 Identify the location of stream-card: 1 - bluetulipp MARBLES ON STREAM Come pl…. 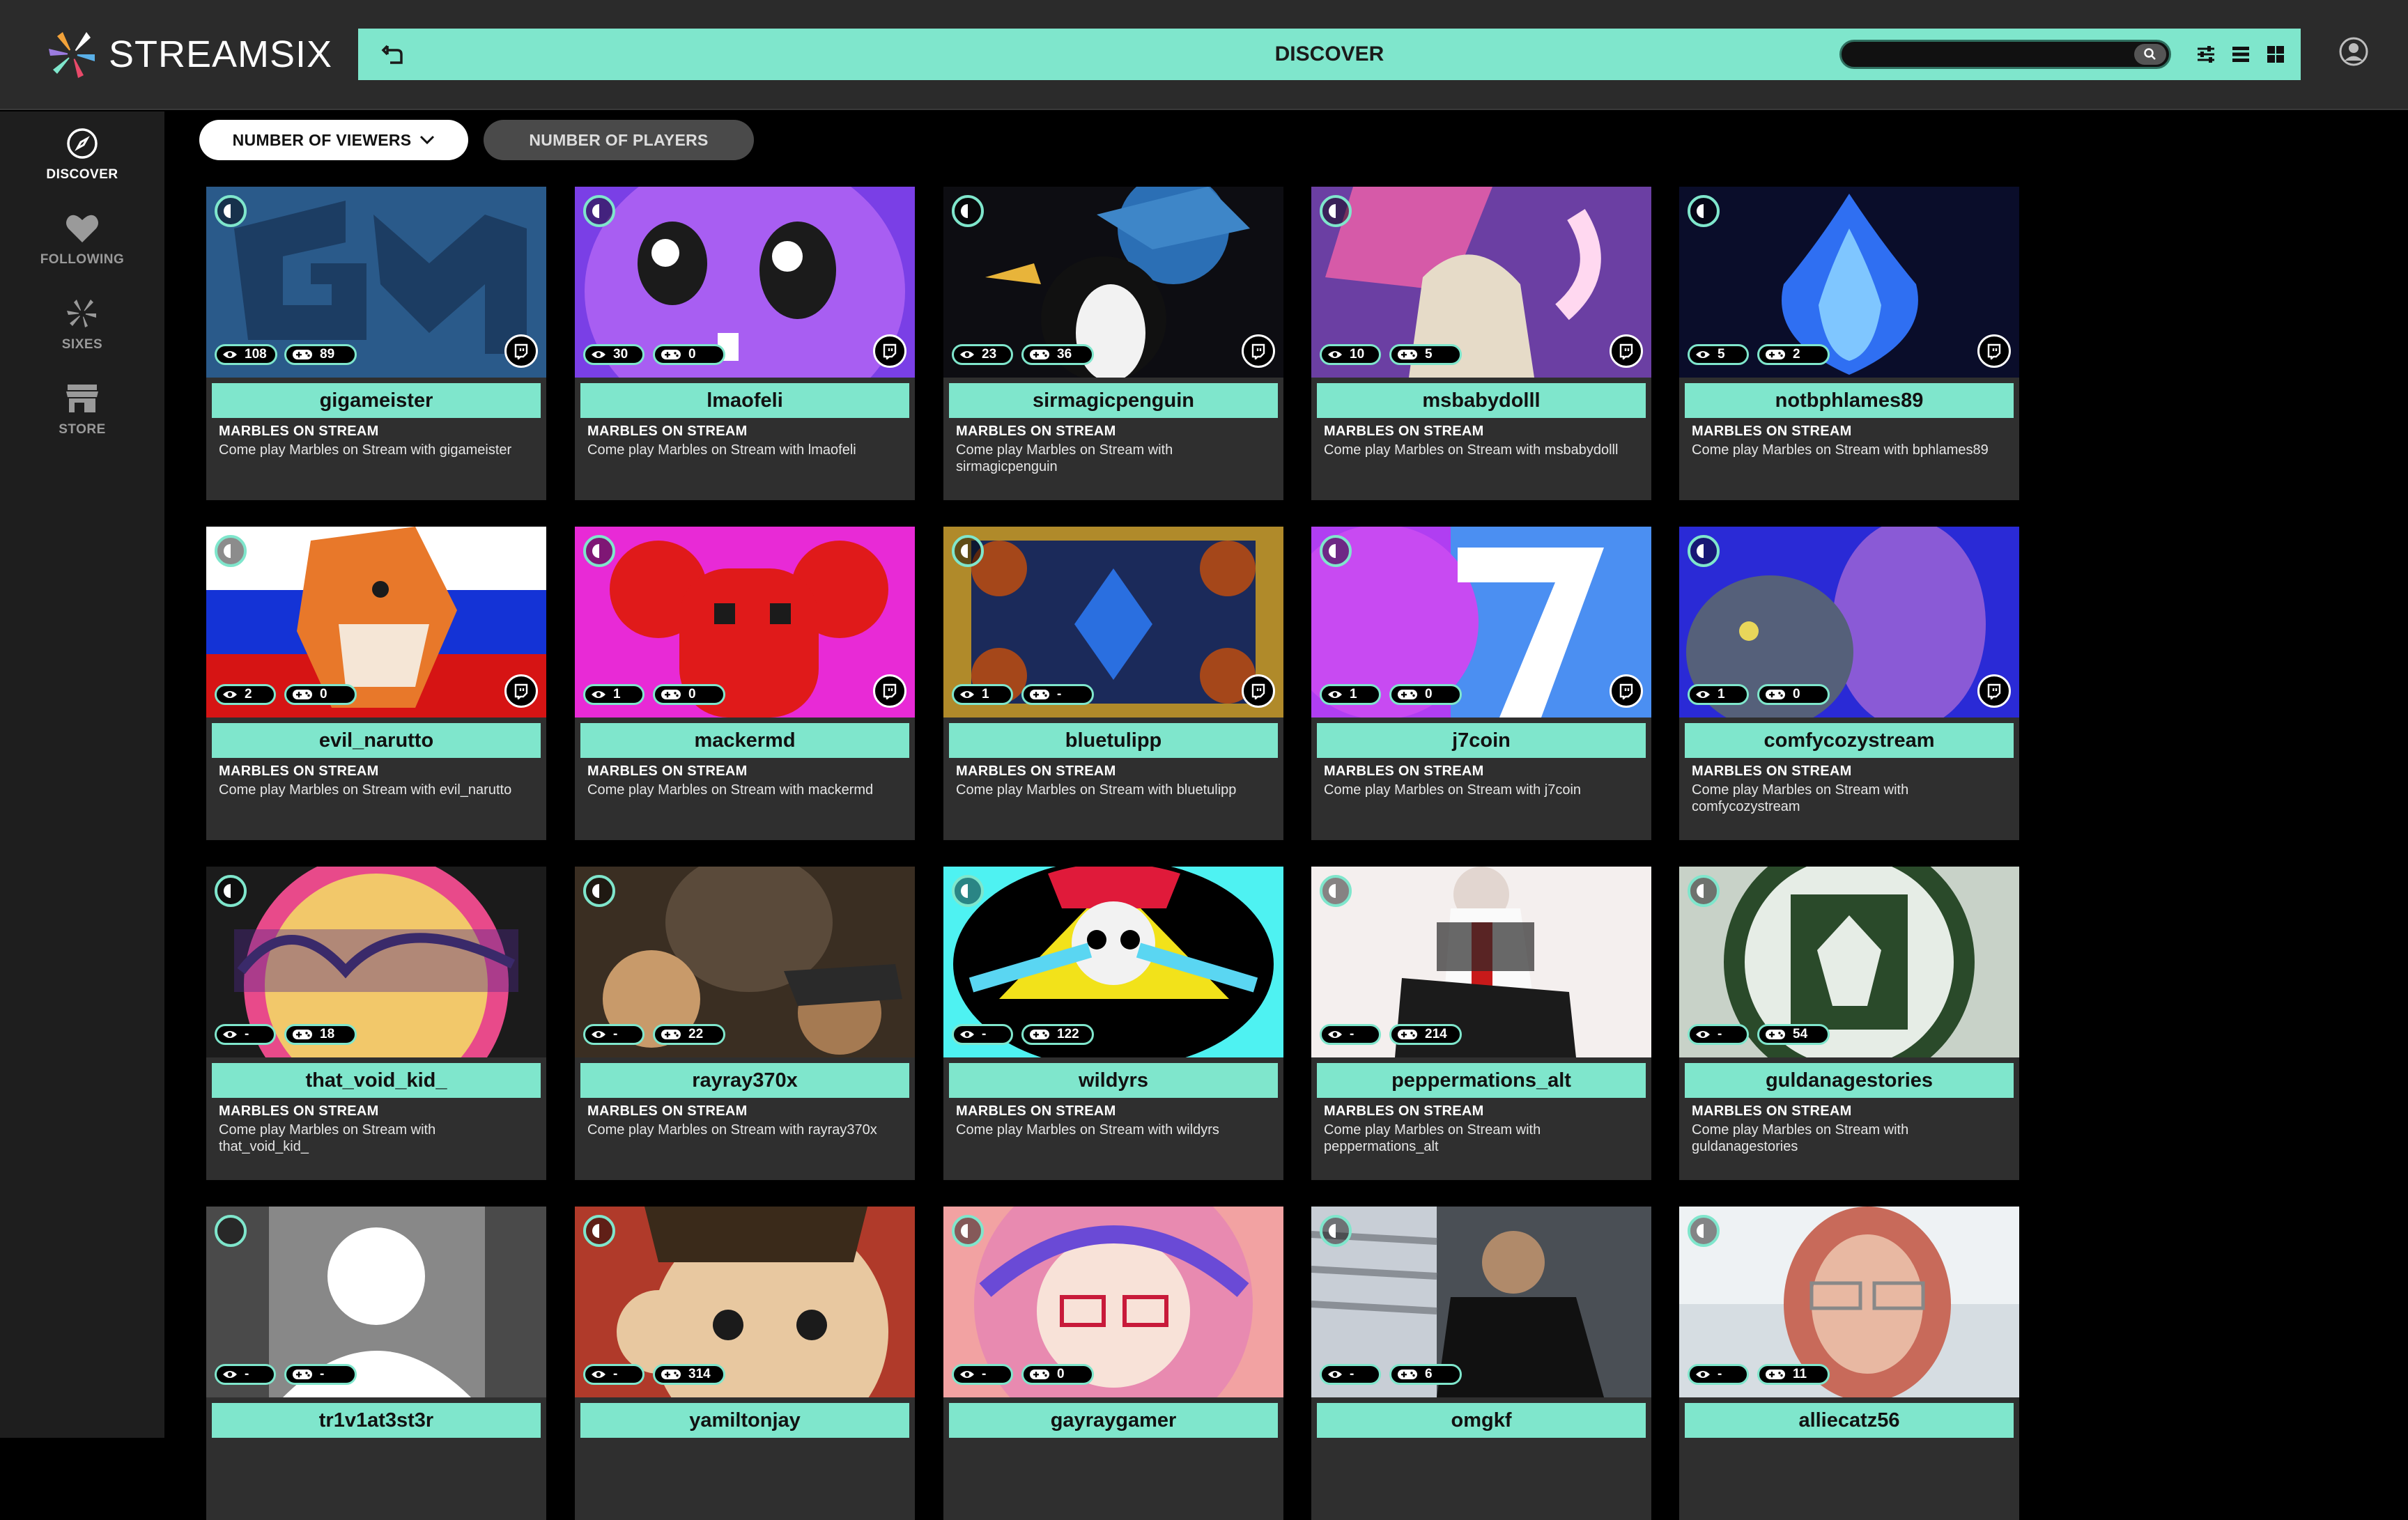
(1113, 684).